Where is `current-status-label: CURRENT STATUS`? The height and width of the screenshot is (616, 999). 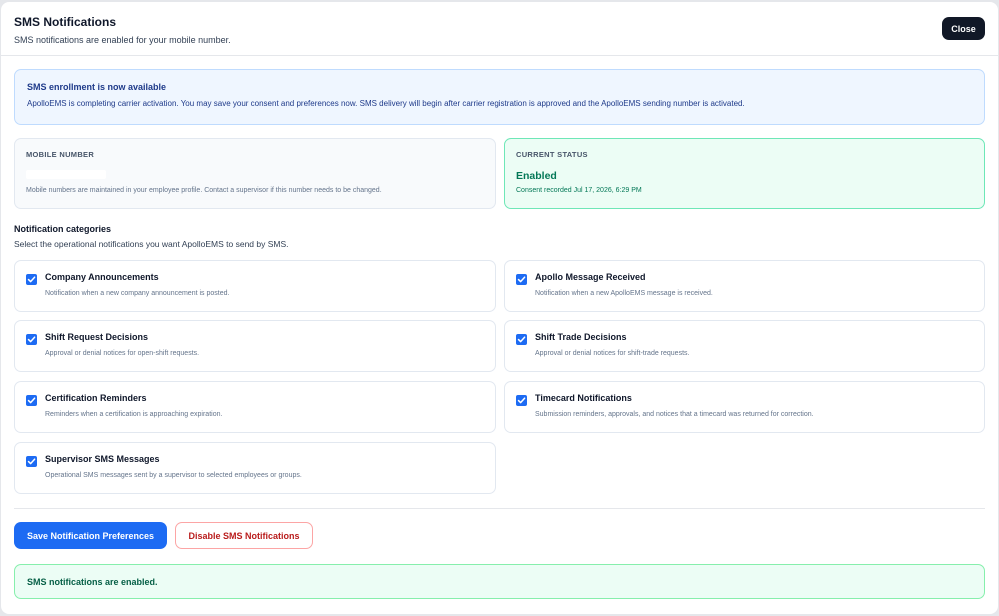
current-status-label: CURRENT STATUS is located at coordinates (552, 154).